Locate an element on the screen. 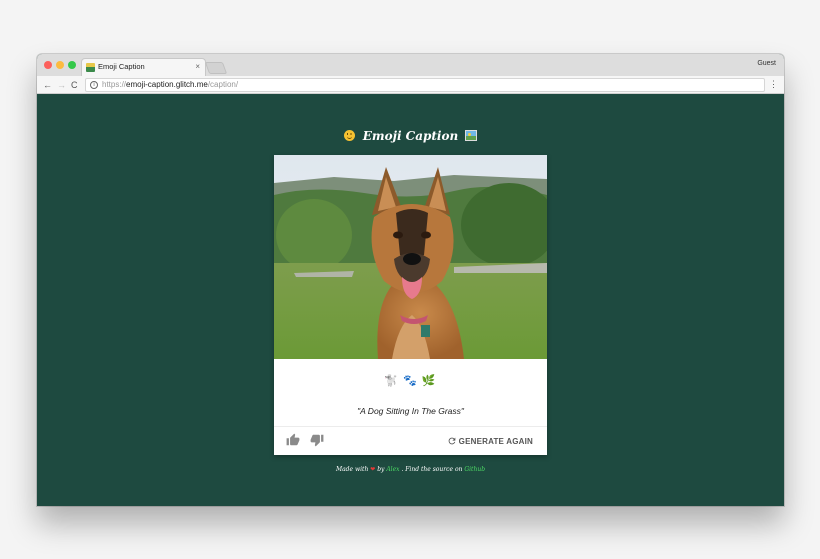 The image size is (820, 559). close-window-button is located at coordinates (48, 65).